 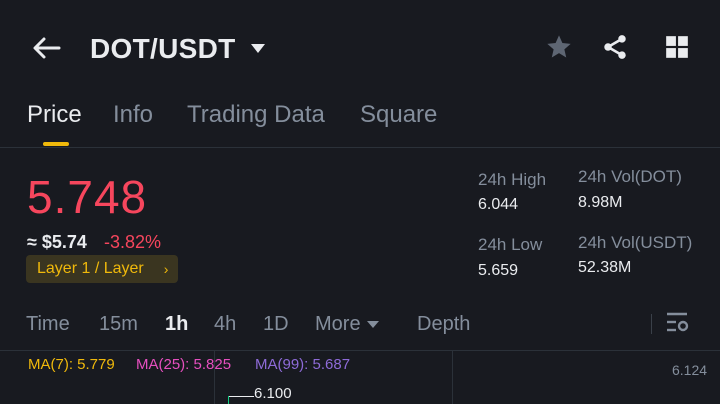 What do you see at coordinates (276, 324) in the screenshot?
I see `interval-1d: 1D` at bounding box center [276, 324].